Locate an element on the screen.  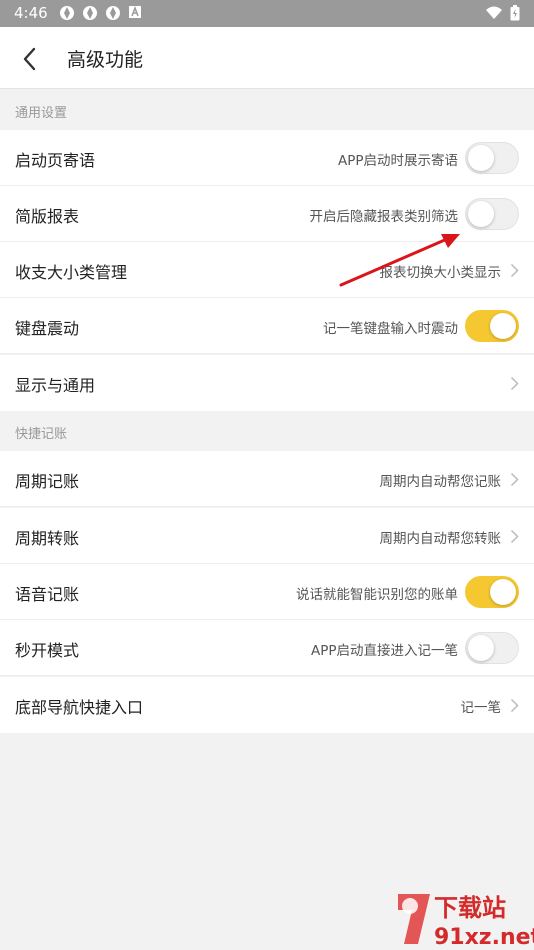
row-label: 简版报表 is located at coordinates (47, 216).